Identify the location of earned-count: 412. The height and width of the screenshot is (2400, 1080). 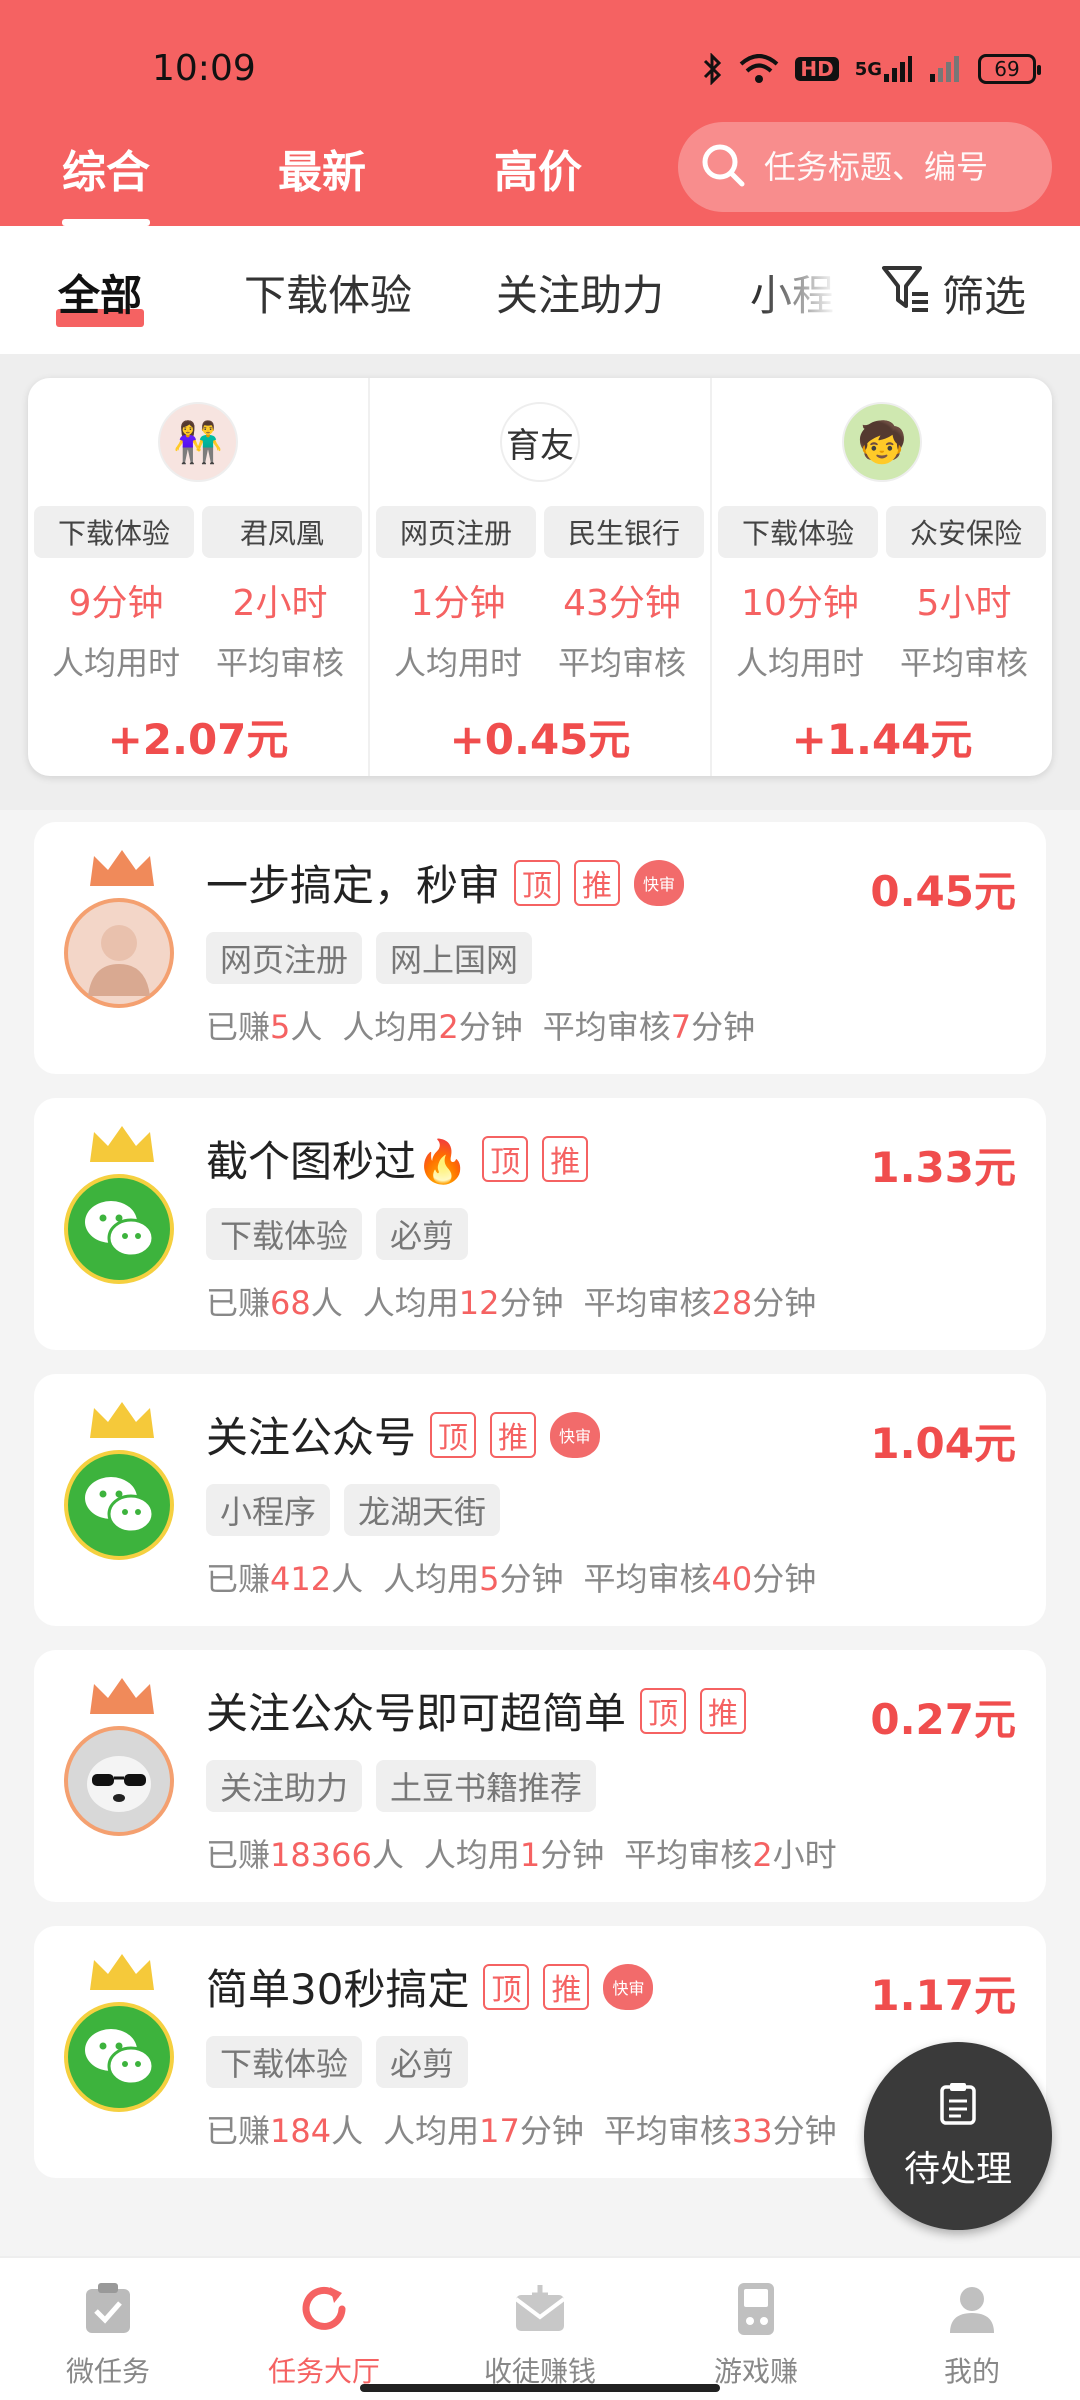
(301, 1579).